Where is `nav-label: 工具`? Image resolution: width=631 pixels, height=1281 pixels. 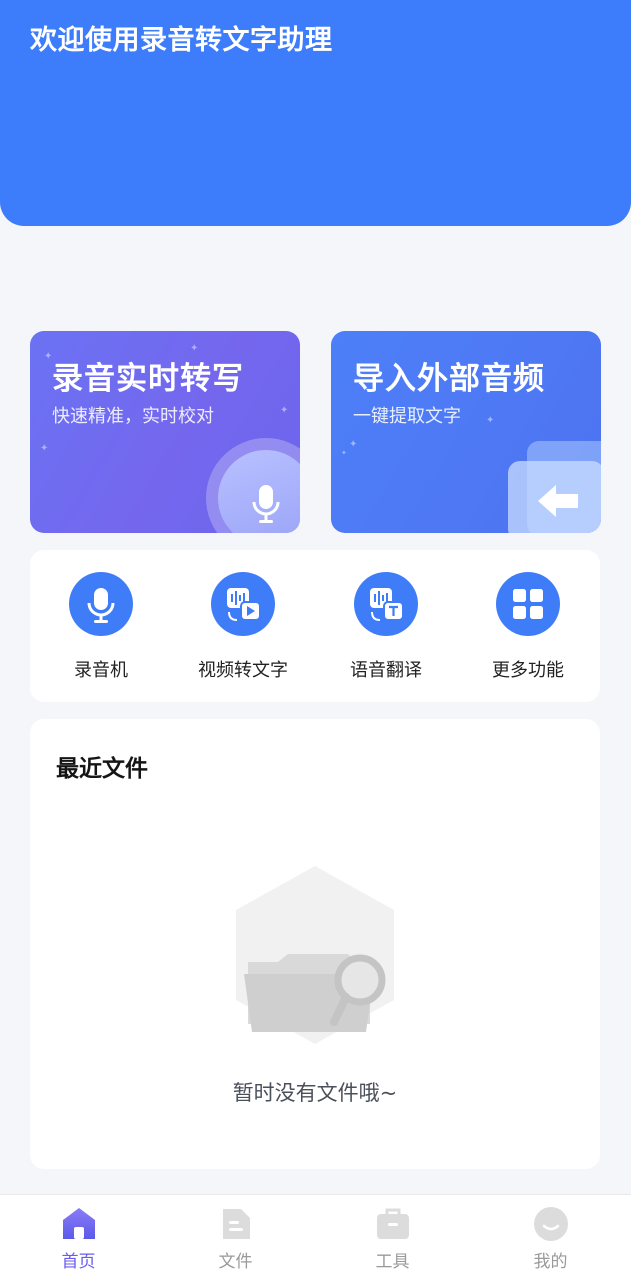 nav-label: 工具 is located at coordinates (392, 1262).